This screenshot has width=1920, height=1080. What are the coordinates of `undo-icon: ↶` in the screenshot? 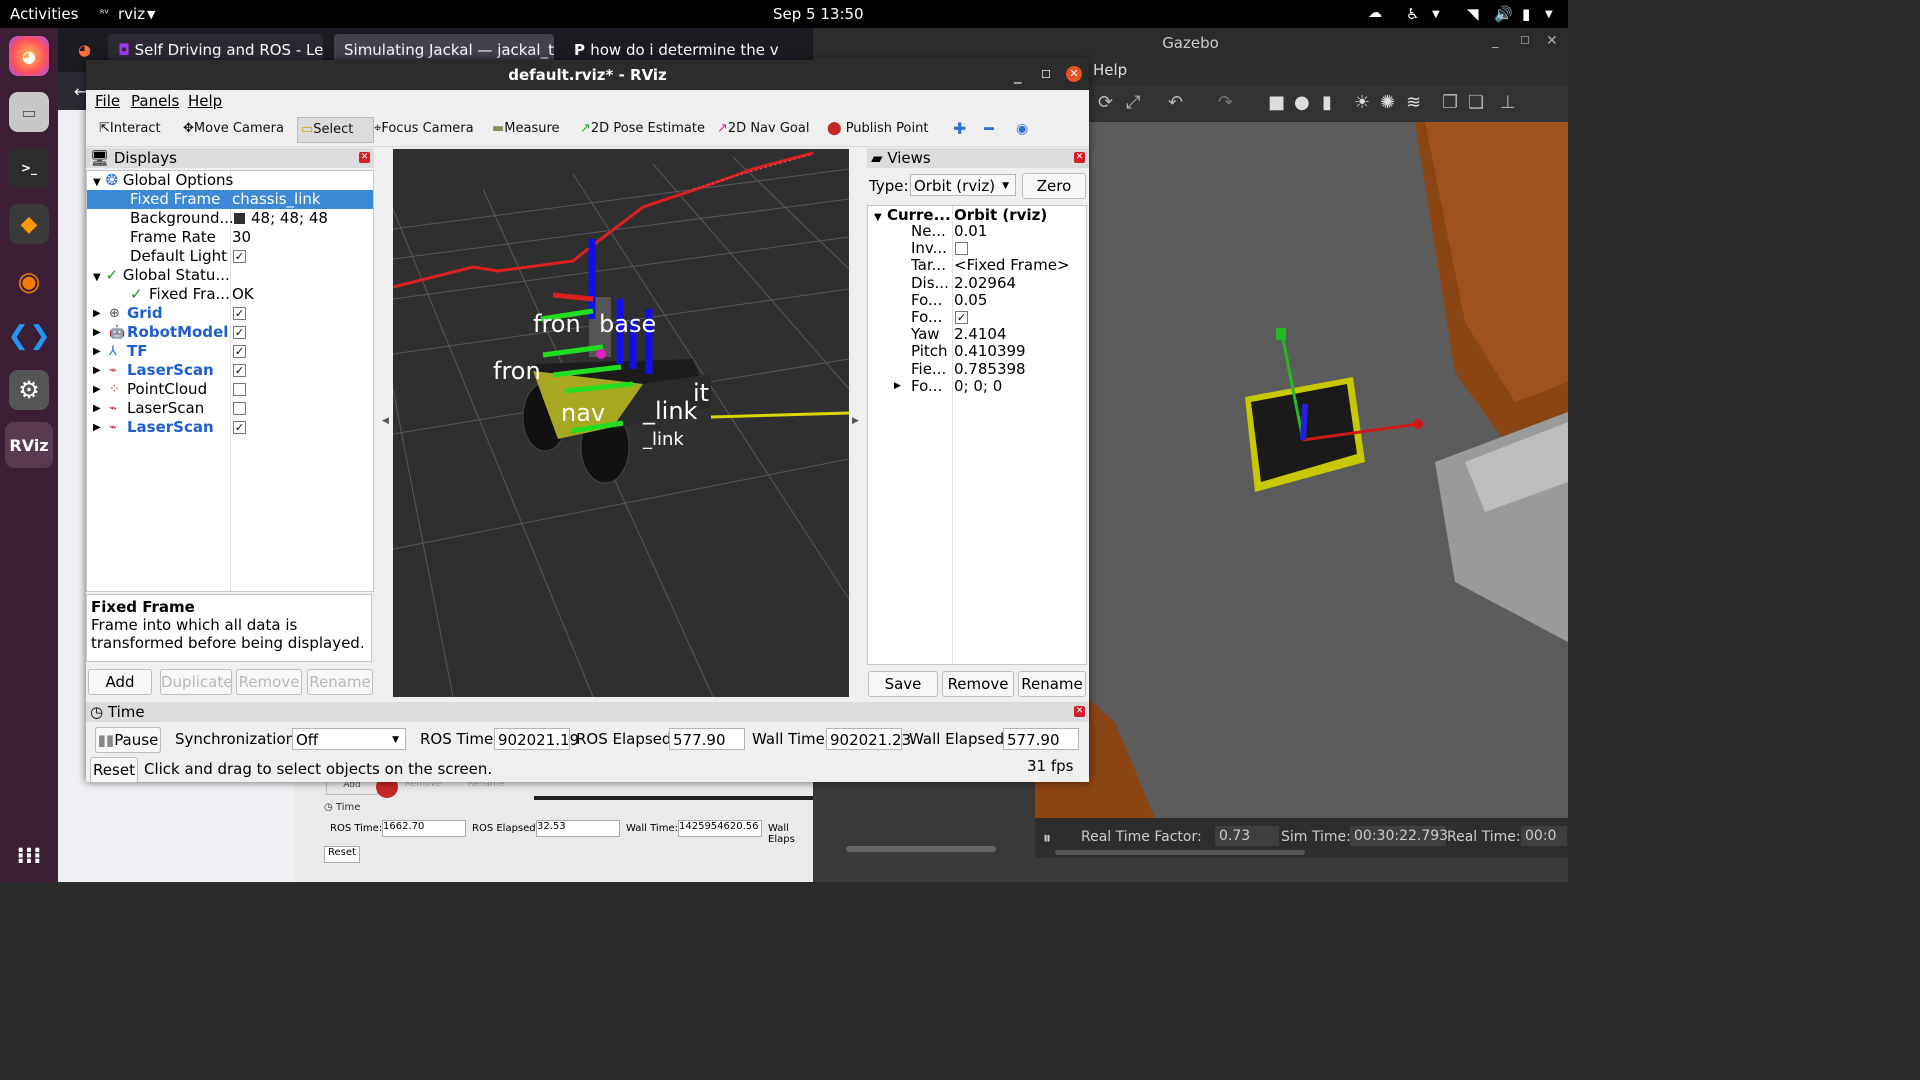 It's located at (1175, 102).